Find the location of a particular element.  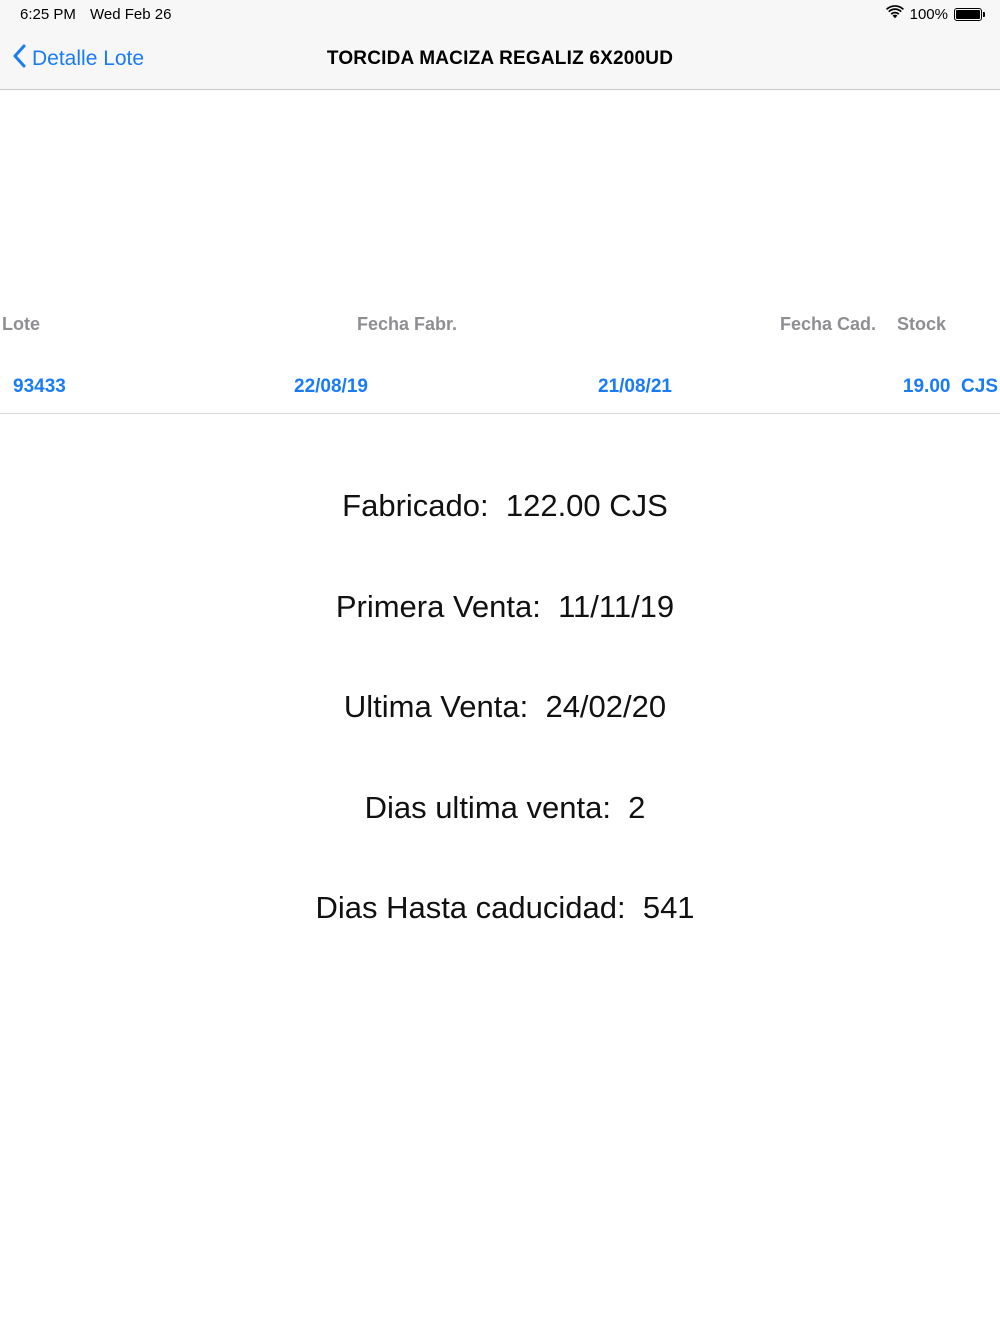

header-lote: Lote is located at coordinates (21, 324).